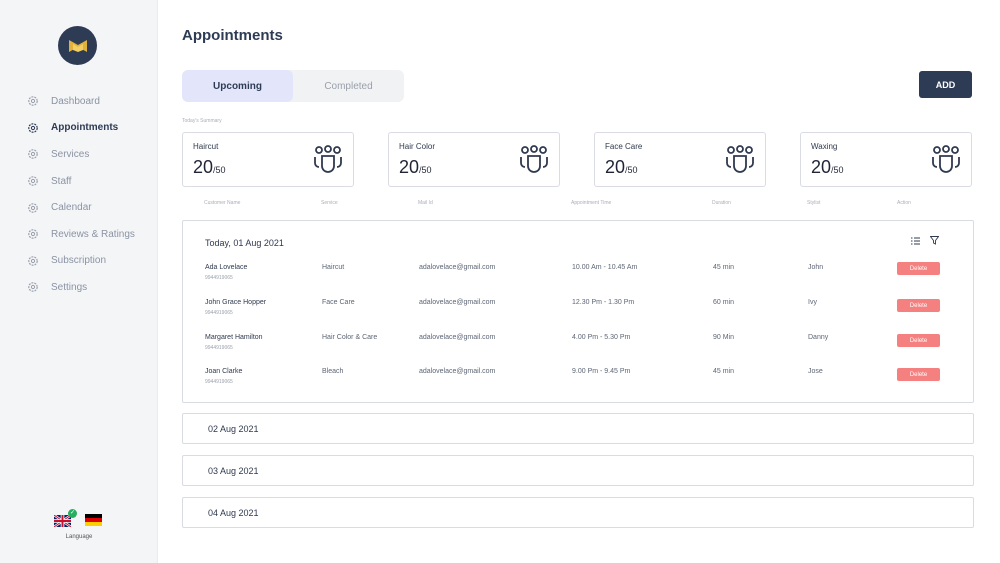 Image resolution: width=1000 pixels, height=563 pixels. I want to click on appointment-tabs: Upcoming Completed, so click(293, 86).